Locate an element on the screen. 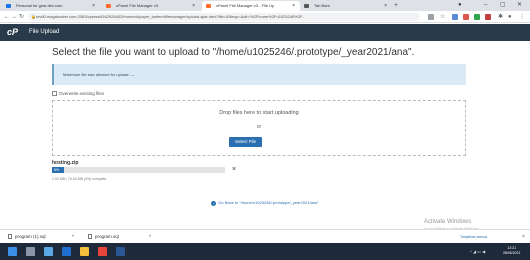 The width and height of the screenshot is (530, 260). edge-icon is located at coordinates (66, 251).